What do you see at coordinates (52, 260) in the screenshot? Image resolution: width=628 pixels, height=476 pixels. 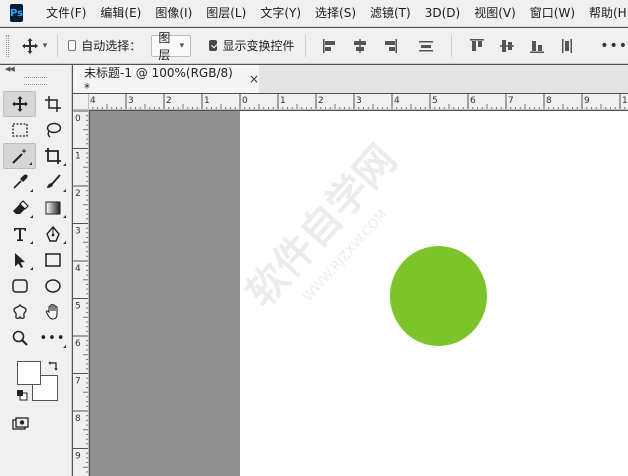 I see `rectangle-tool` at bounding box center [52, 260].